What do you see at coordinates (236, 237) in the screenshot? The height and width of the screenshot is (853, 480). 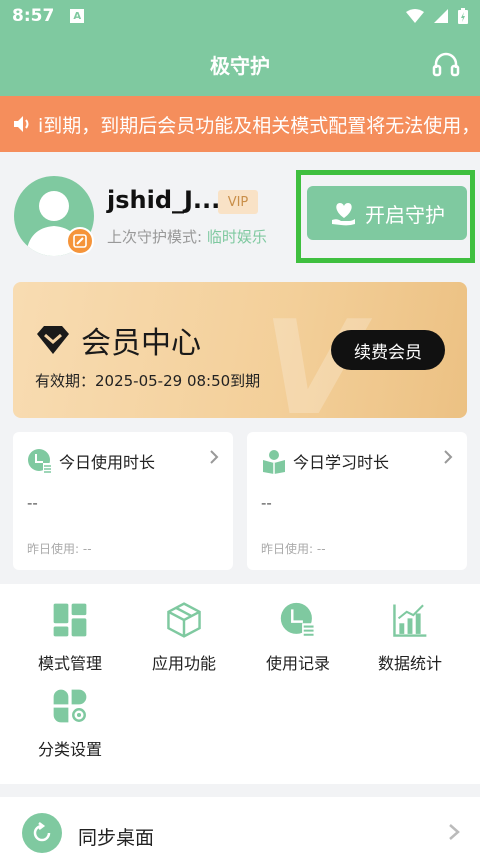 I see `last-mode-value: 临时娱乐` at bounding box center [236, 237].